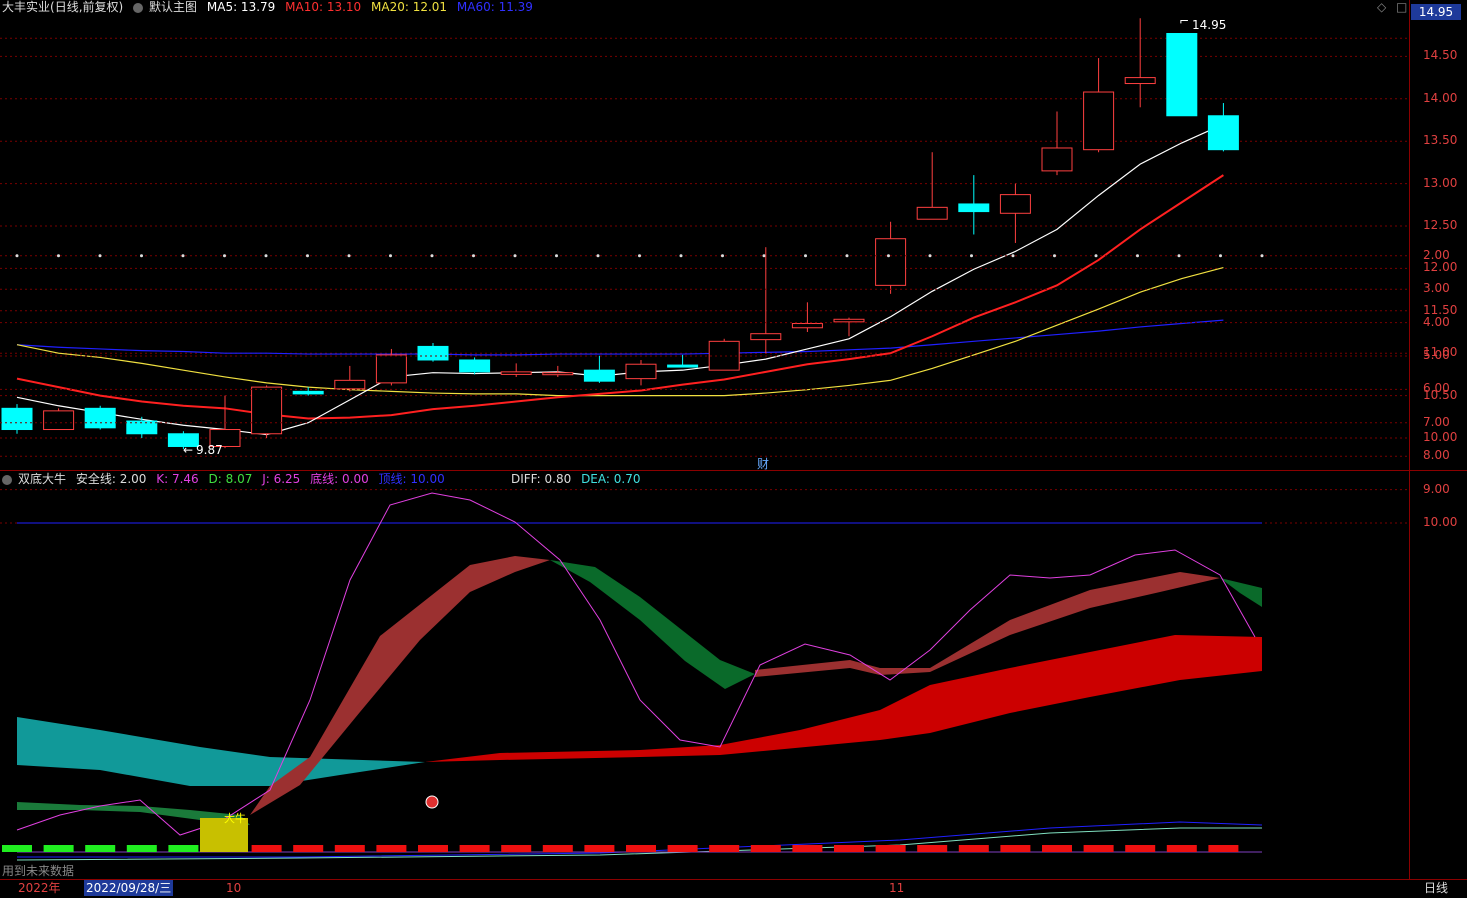 This screenshot has height=898, width=1467. Describe the element at coordinates (1381, 7) in the screenshot. I see `diamond-icon: ◇` at that location.